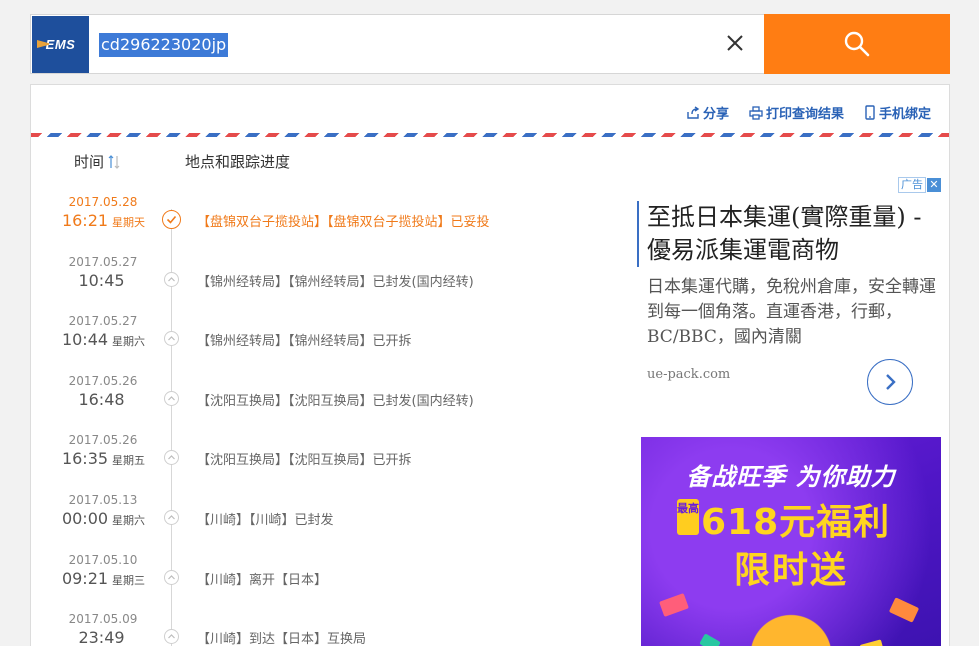 Image resolution: width=979 pixels, height=646 pixels. What do you see at coordinates (912, 185) in the screenshot?
I see `ad-label: 广告` at bounding box center [912, 185].